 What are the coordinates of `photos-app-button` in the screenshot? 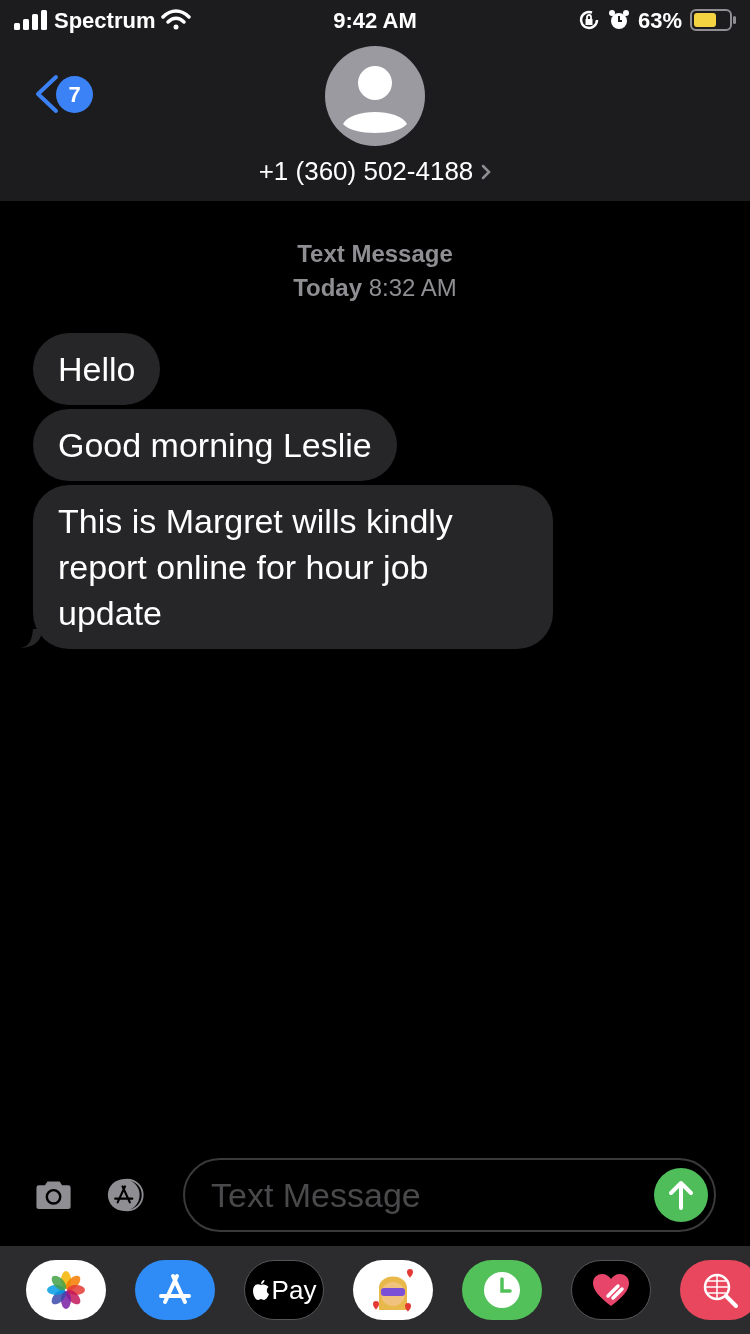 It's located at (66, 1290).